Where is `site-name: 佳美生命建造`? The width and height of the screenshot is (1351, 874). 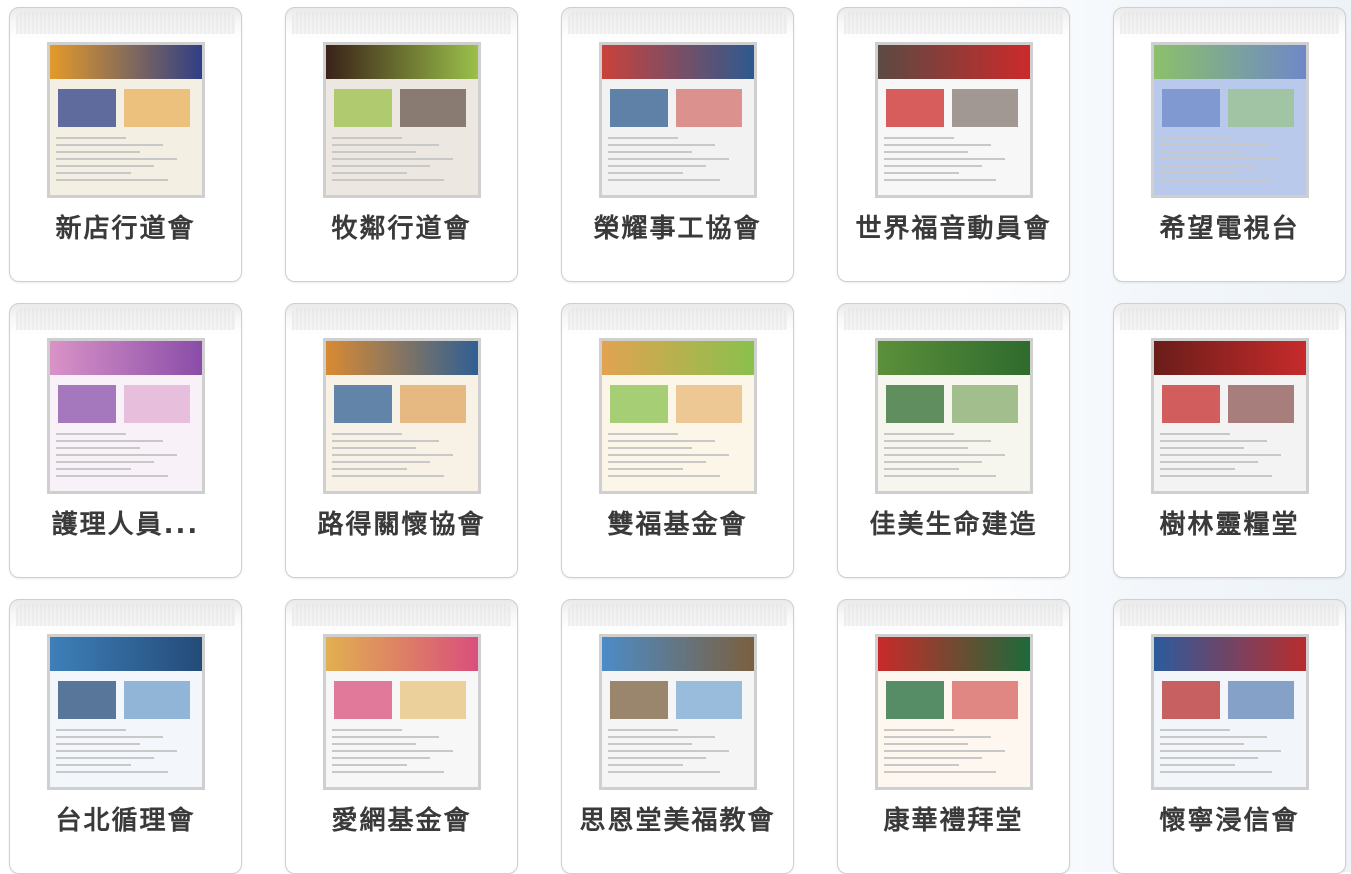 site-name: 佳美生命建造 is located at coordinates (953, 522).